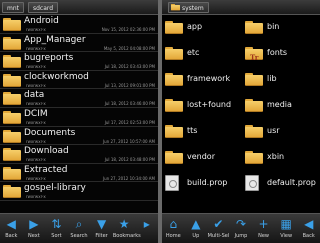 The width and height of the screenshot is (320, 243). Describe the element at coordinates (286, 228) in the screenshot. I see `view-button: ▦ View` at that location.